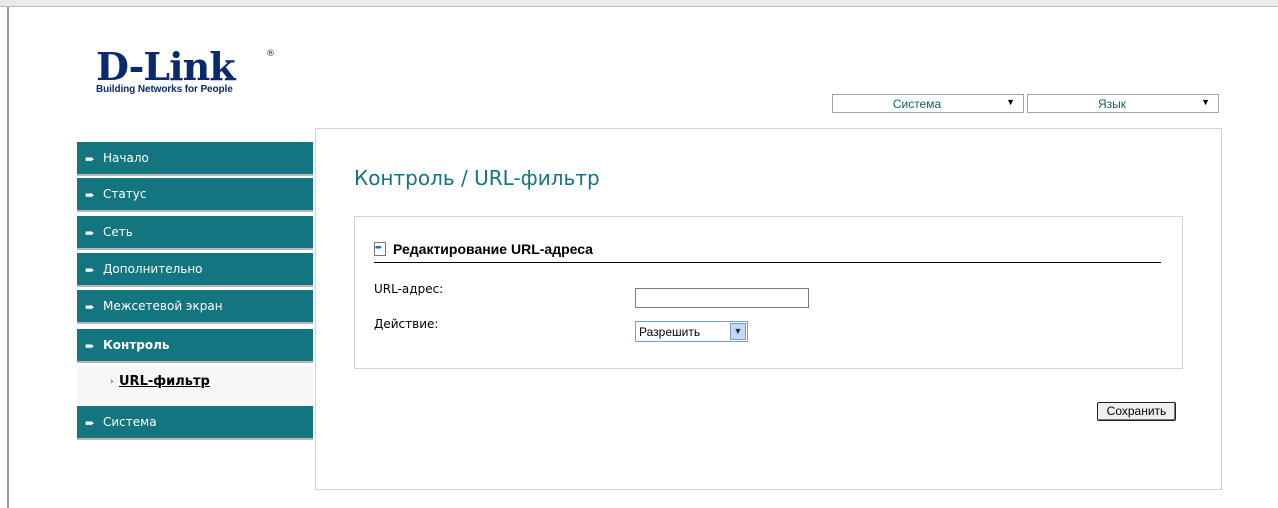  I want to click on url-input, so click(722, 298).